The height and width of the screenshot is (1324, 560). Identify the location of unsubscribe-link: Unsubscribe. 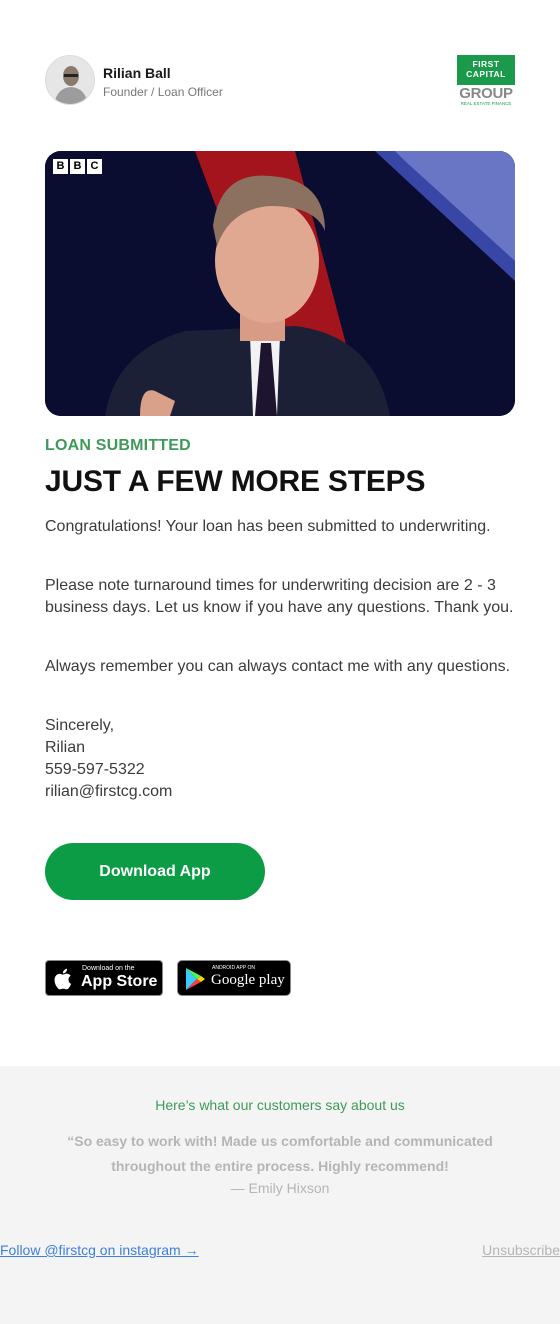
(521, 1250).